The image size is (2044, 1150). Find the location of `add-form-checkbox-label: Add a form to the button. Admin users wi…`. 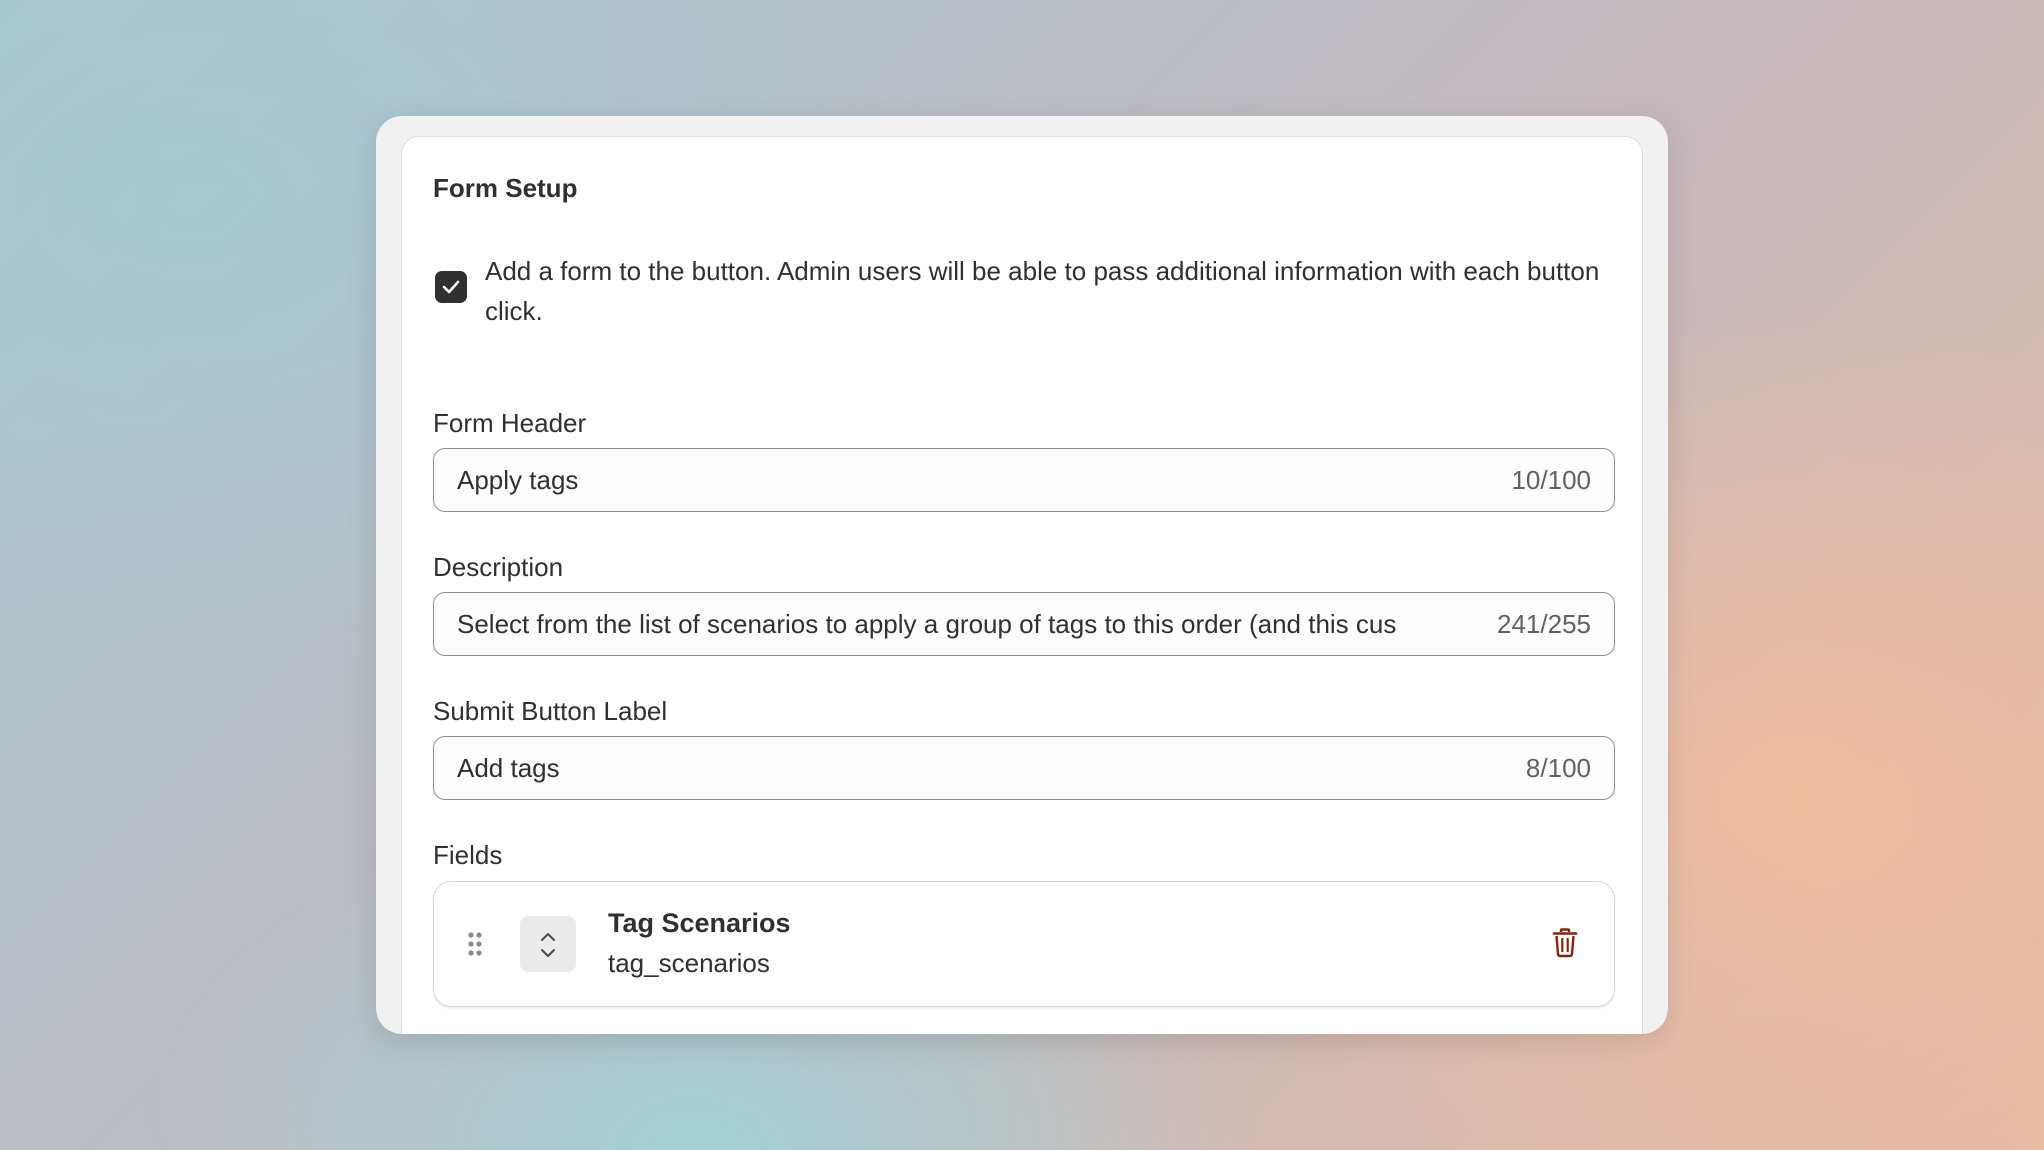

add-form-checkbox-label: Add a form to the button. Admin users wi… is located at coordinates (1055, 291).